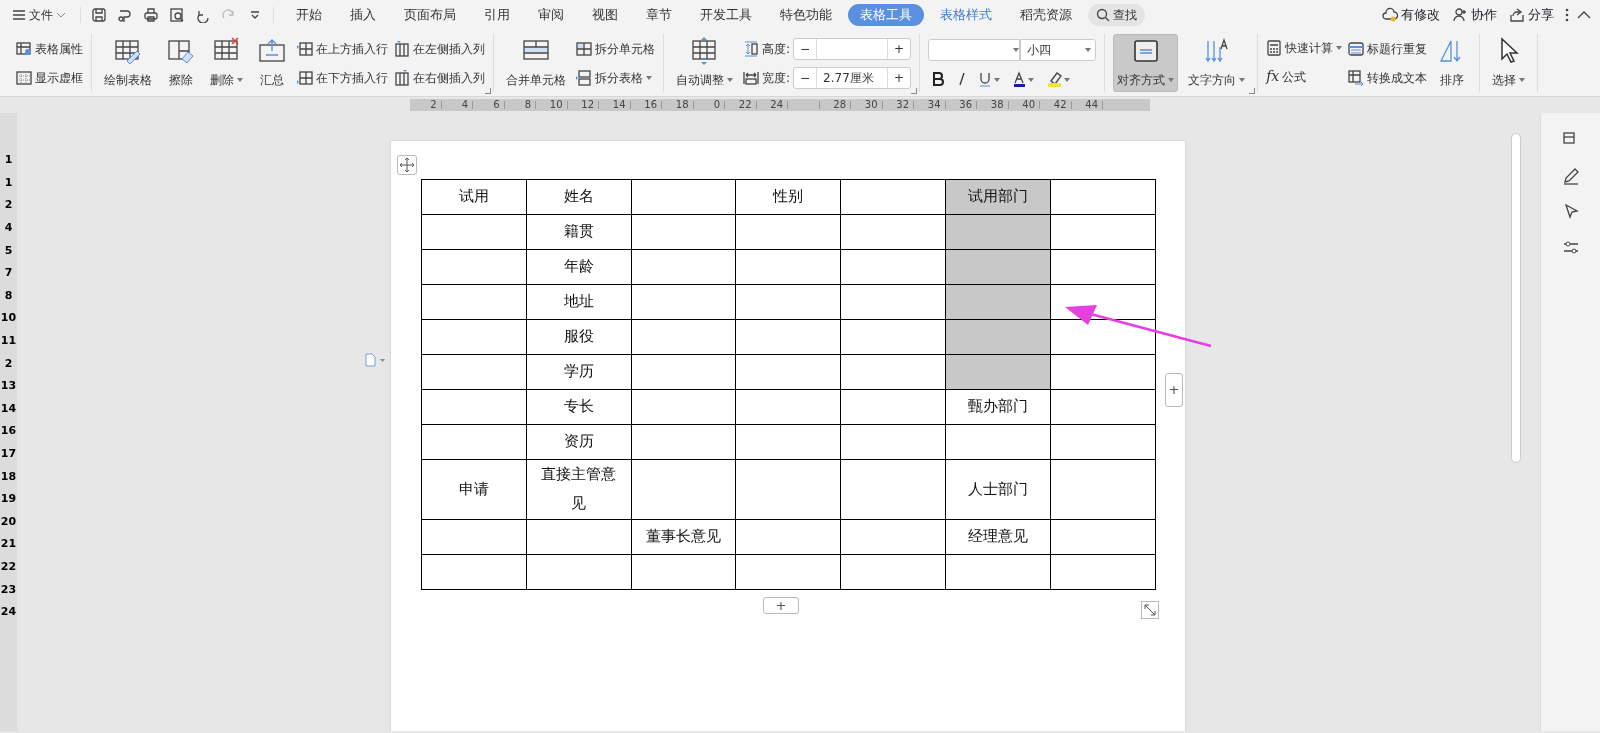  I want to click on search-icon, so click(1103, 15).